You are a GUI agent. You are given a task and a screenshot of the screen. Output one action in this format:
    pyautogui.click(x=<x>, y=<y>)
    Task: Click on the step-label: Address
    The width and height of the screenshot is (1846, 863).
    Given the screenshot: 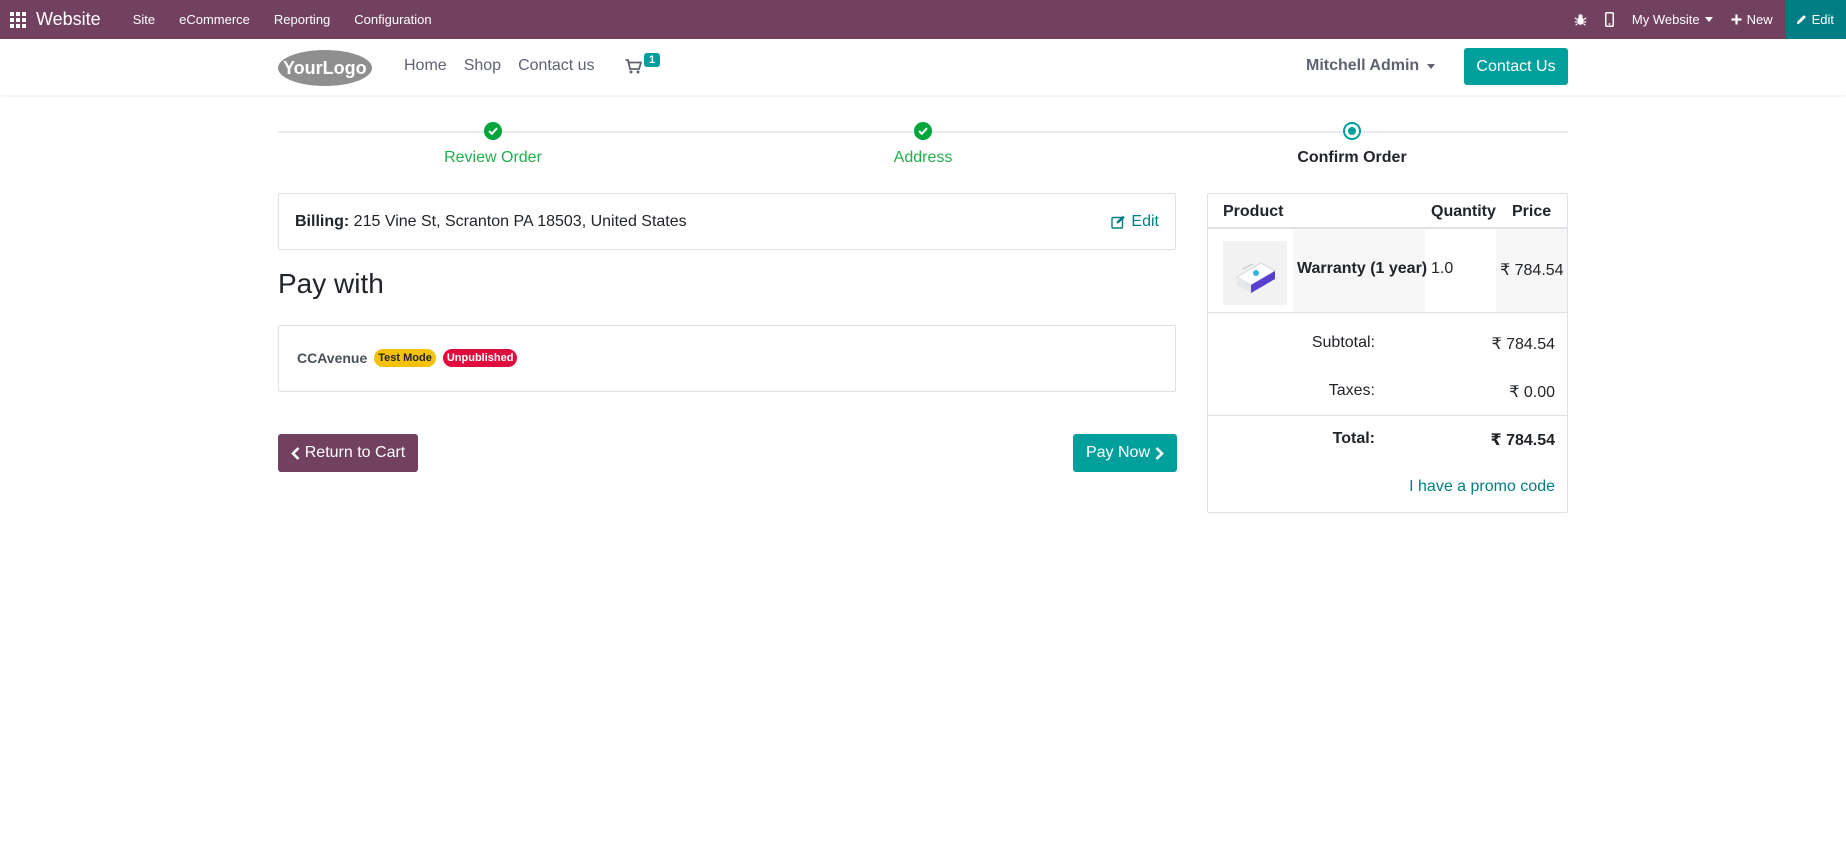 What is the action you would take?
    pyautogui.click(x=923, y=157)
    